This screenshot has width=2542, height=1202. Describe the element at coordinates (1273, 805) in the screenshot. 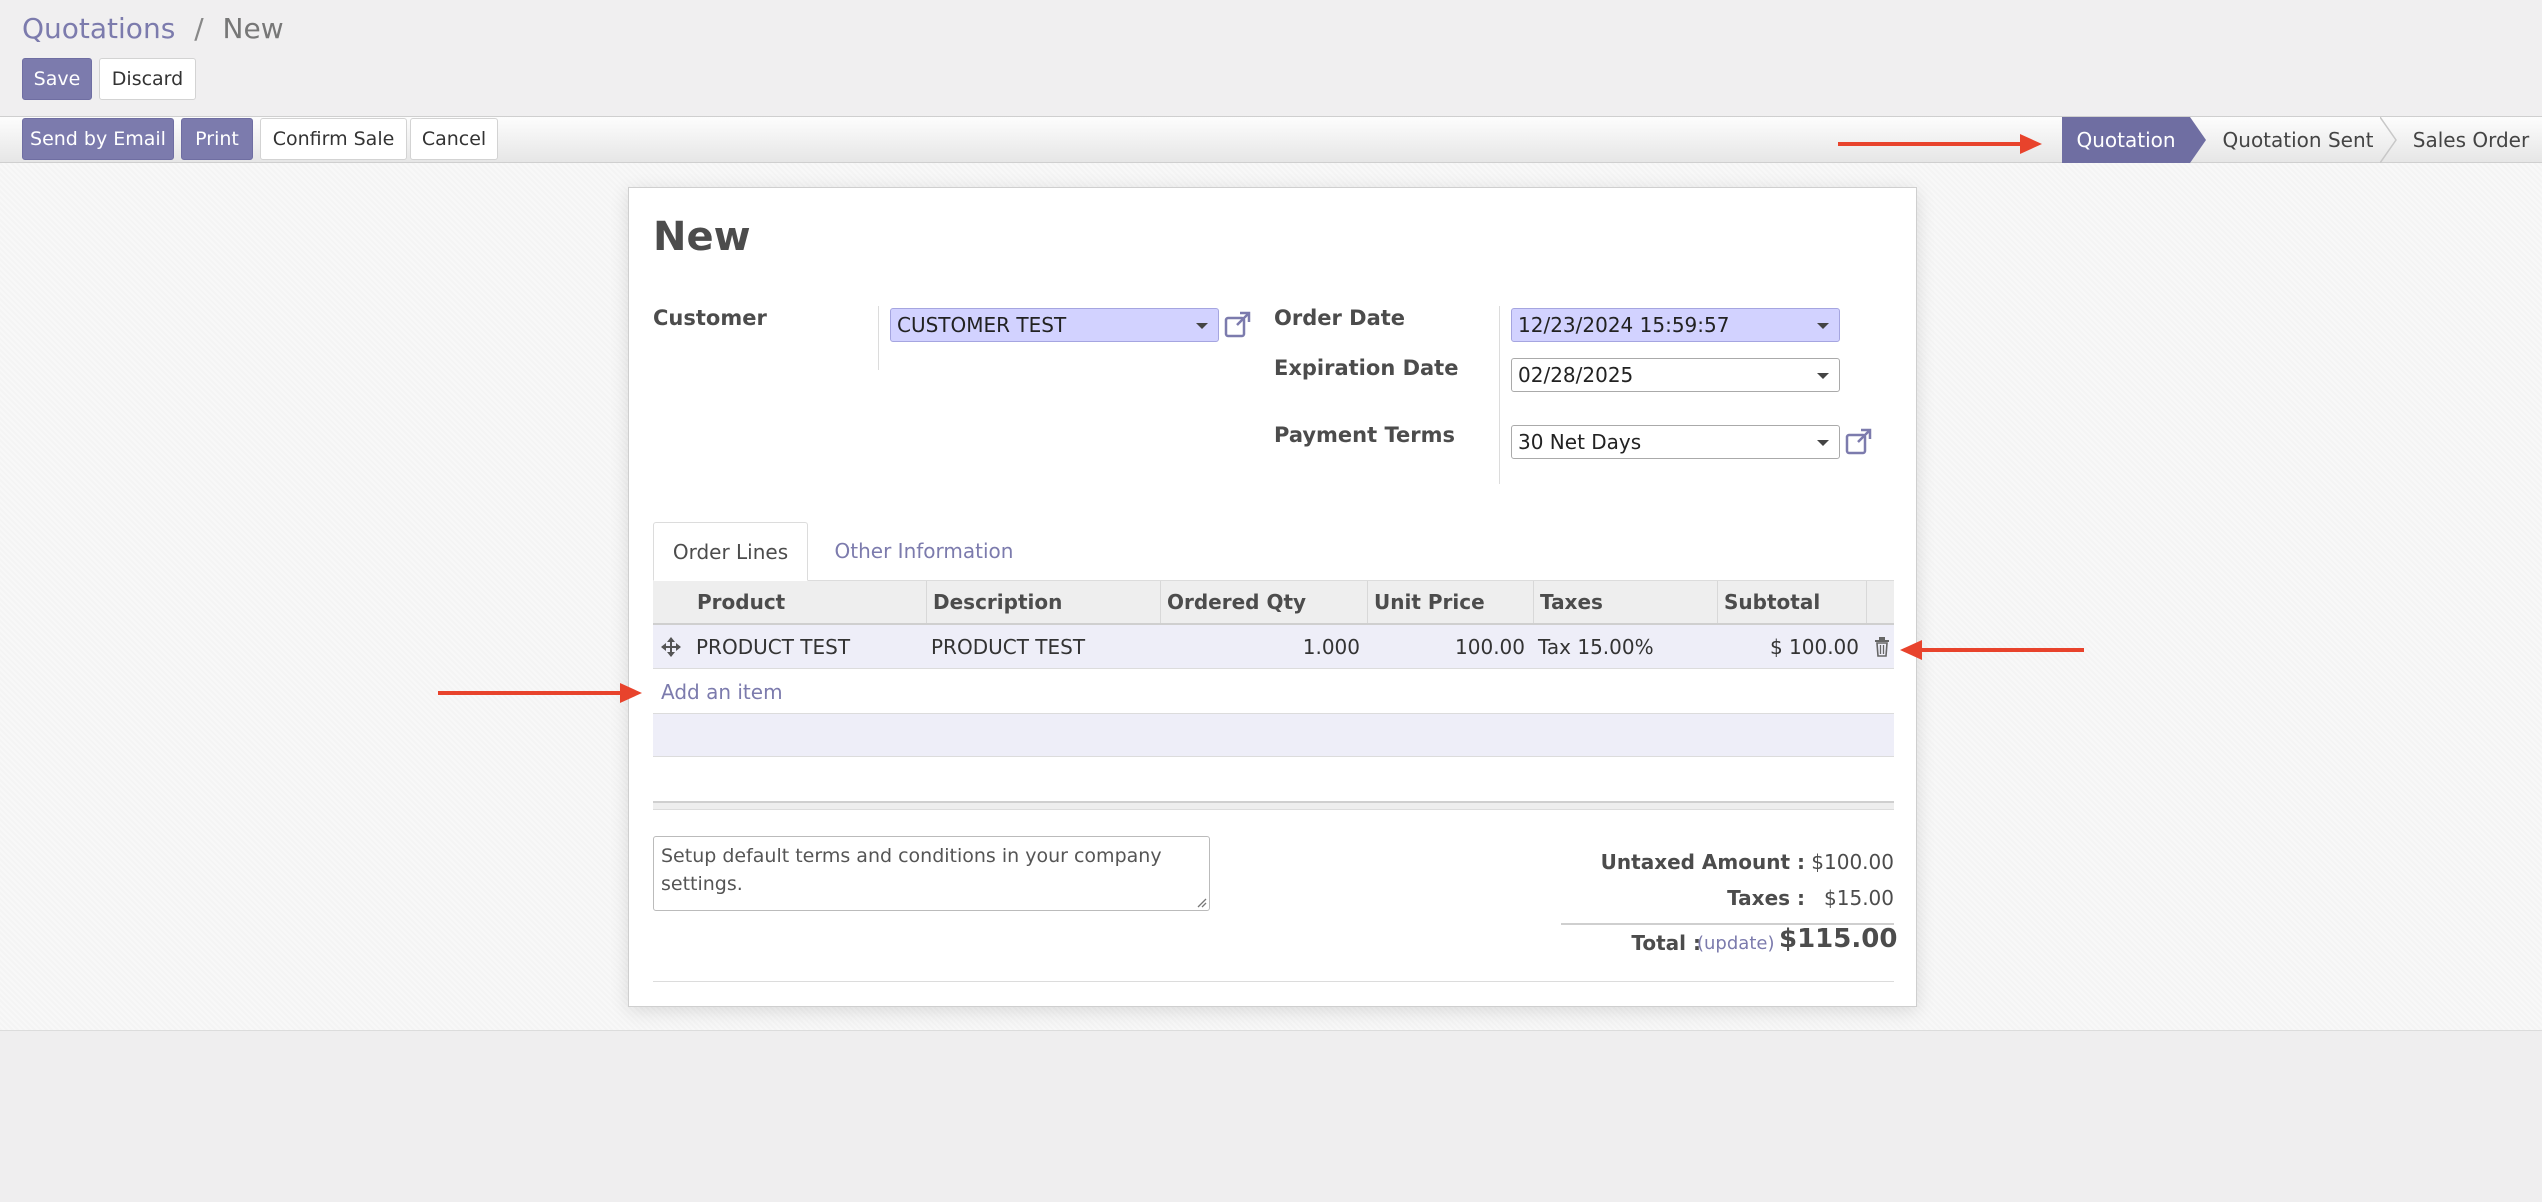

I see `table-footer` at that location.